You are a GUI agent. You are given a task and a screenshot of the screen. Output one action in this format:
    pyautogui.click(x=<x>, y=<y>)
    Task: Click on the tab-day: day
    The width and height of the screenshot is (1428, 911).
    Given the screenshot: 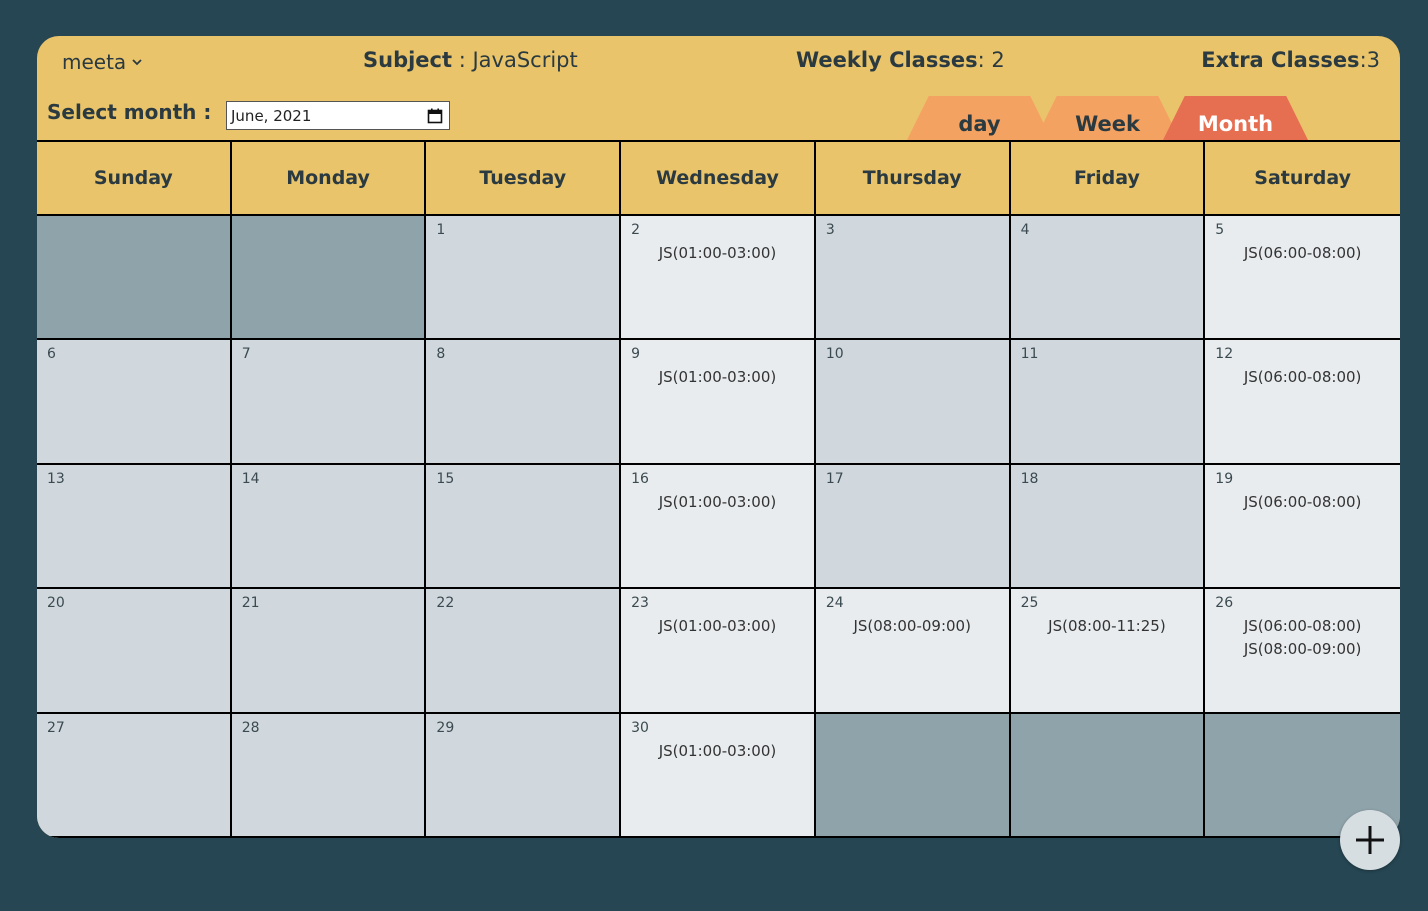 What is the action you would take?
    pyautogui.click(x=979, y=118)
    